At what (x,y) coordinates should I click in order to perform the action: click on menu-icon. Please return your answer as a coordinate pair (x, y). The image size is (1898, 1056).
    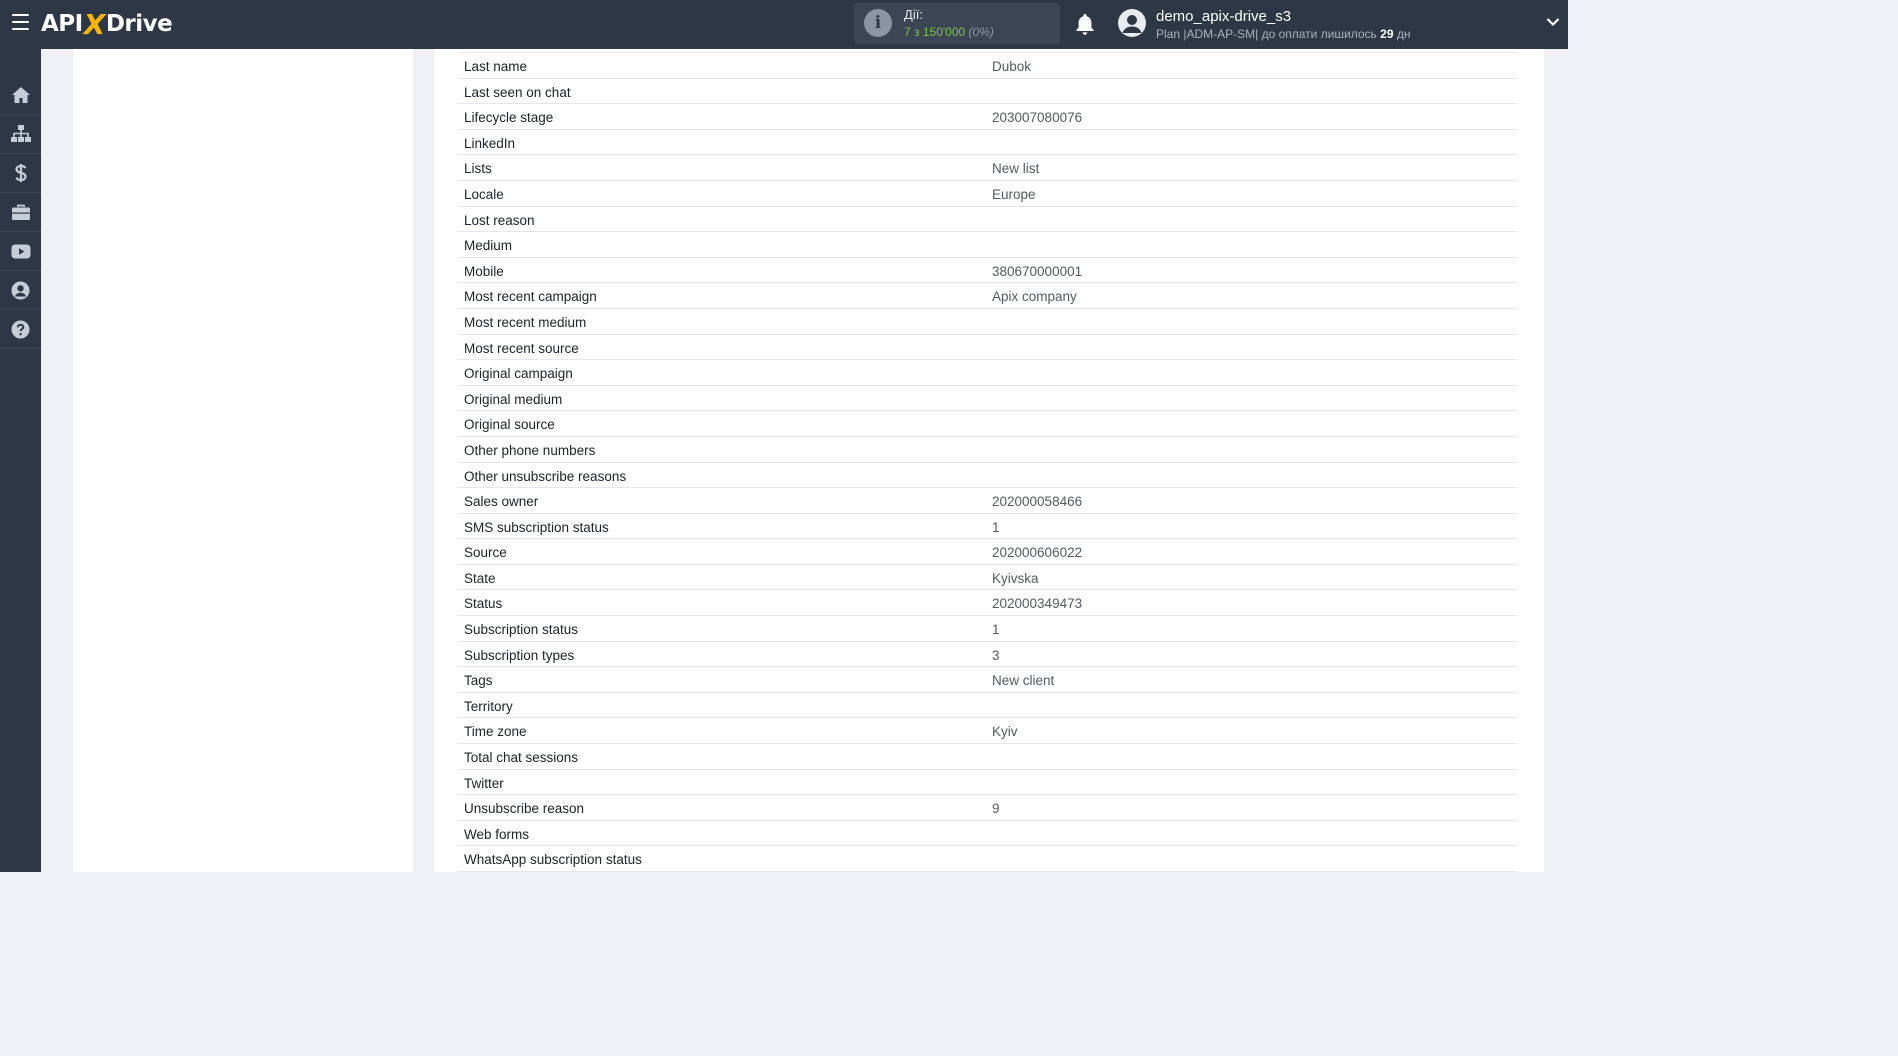
    Looking at the image, I should click on (20, 22).